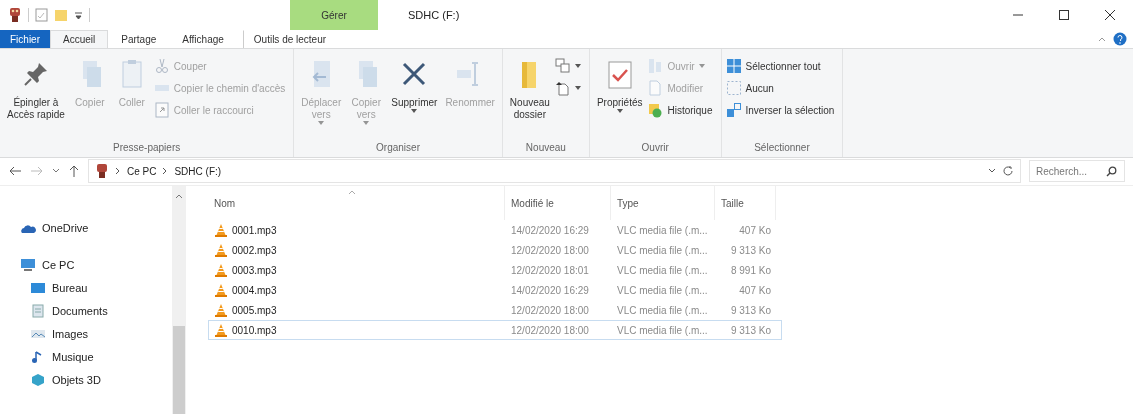 Image resolution: width=1133 pixels, height=414 pixels. What do you see at coordinates (96, 287) in the screenshot?
I see `sidebar-item: Bureau` at bounding box center [96, 287].